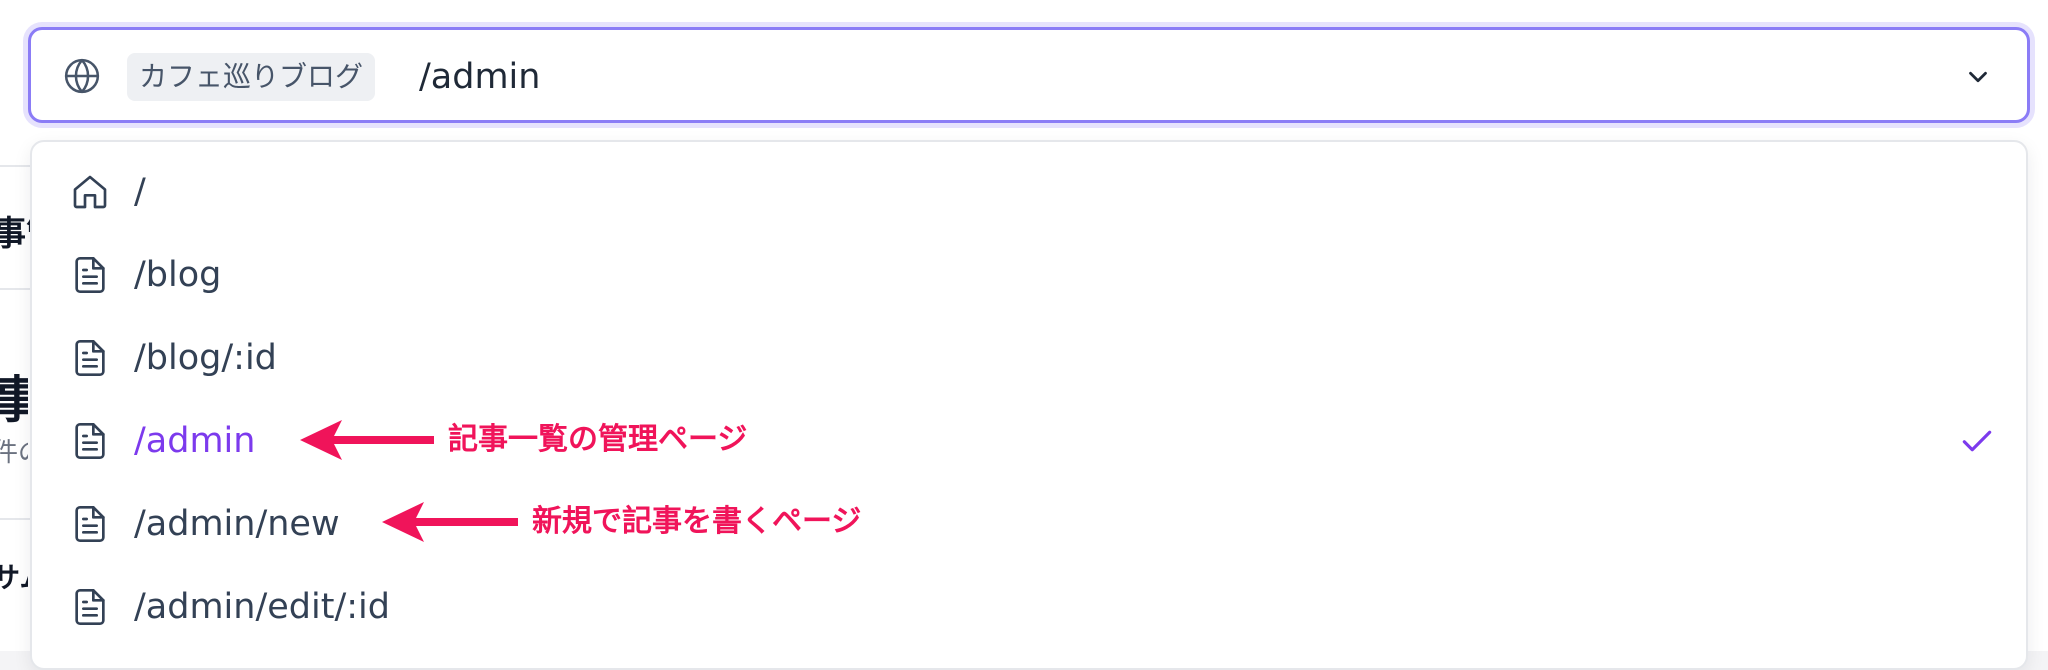 The image size is (2048, 670). Describe the element at coordinates (178, 275) in the screenshot. I see `route-option-label: /blog` at that location.